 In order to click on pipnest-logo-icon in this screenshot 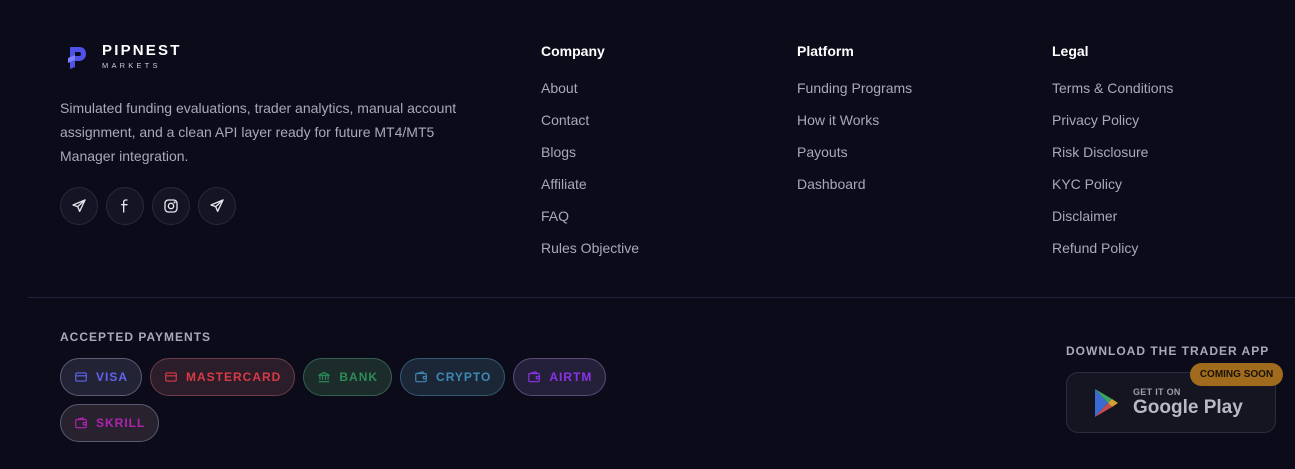, I will do `click(77, 57)`.